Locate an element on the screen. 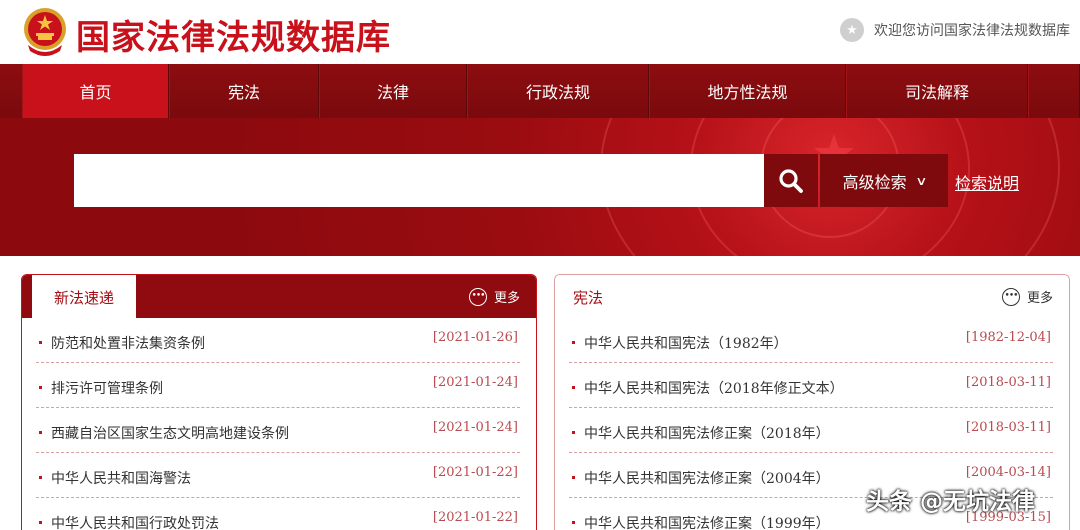 This screenshot has width=1080, height=530. advanced-search-button: 高级检索 ∨ is located at coordinates (884, 180).